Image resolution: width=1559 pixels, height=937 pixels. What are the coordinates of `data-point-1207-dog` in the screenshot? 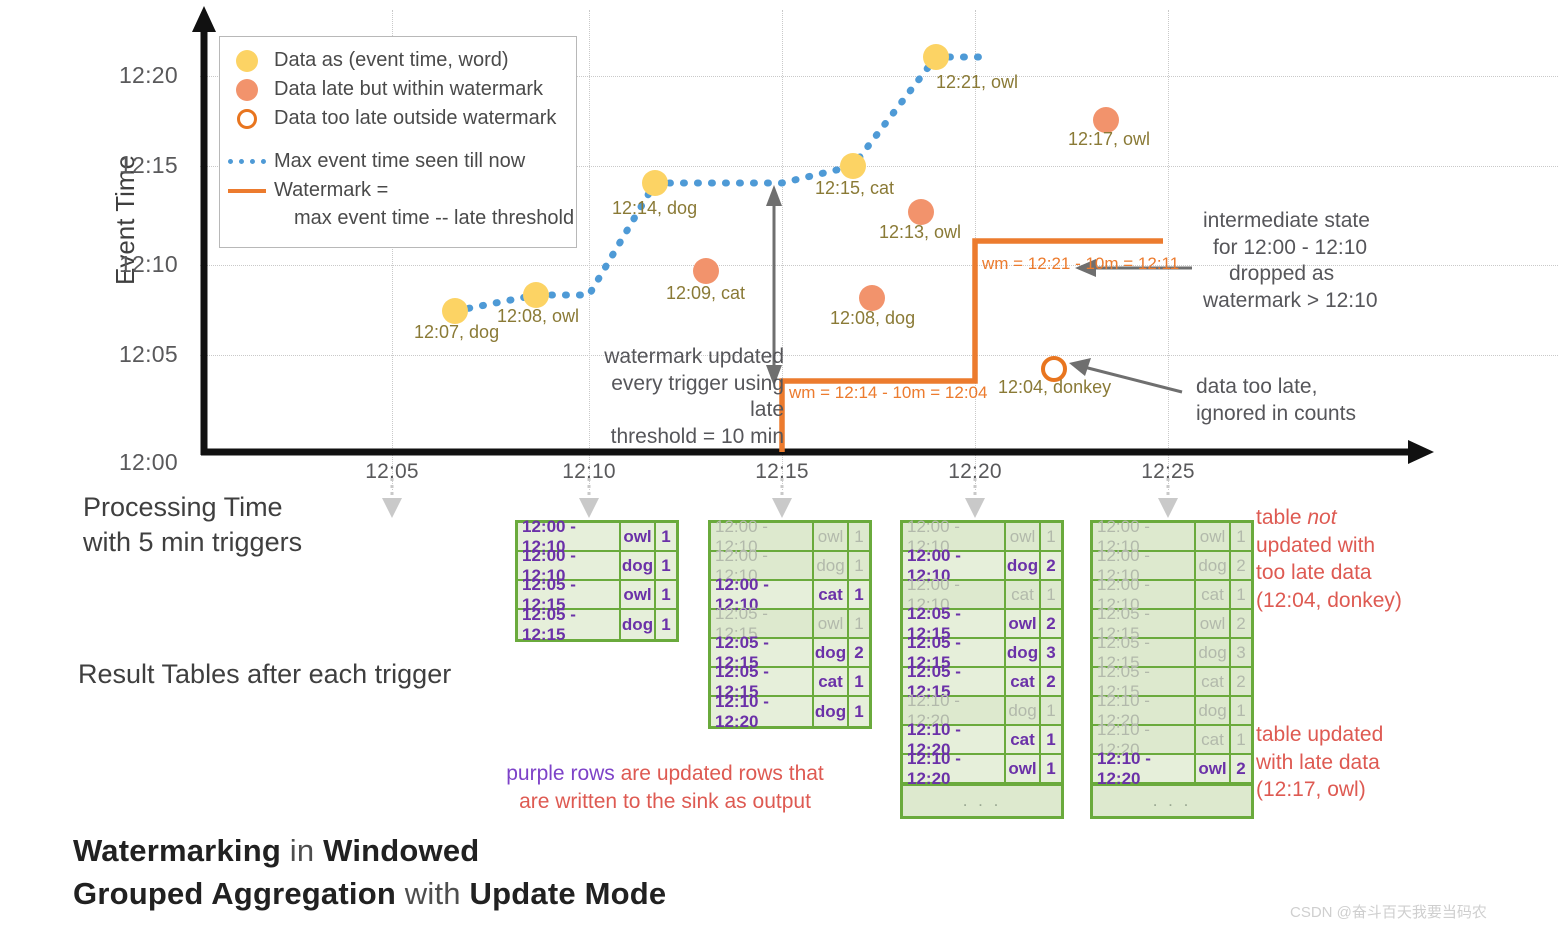 It's located at (455, 311).